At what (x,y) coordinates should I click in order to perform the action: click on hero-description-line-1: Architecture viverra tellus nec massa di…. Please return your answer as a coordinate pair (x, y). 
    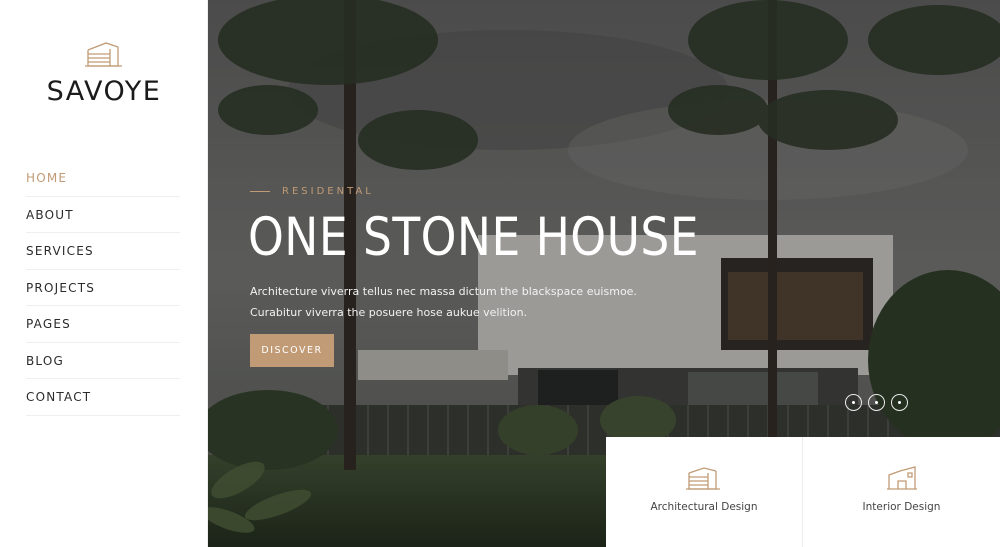
    Looking at the image, I should click on (443, 291).